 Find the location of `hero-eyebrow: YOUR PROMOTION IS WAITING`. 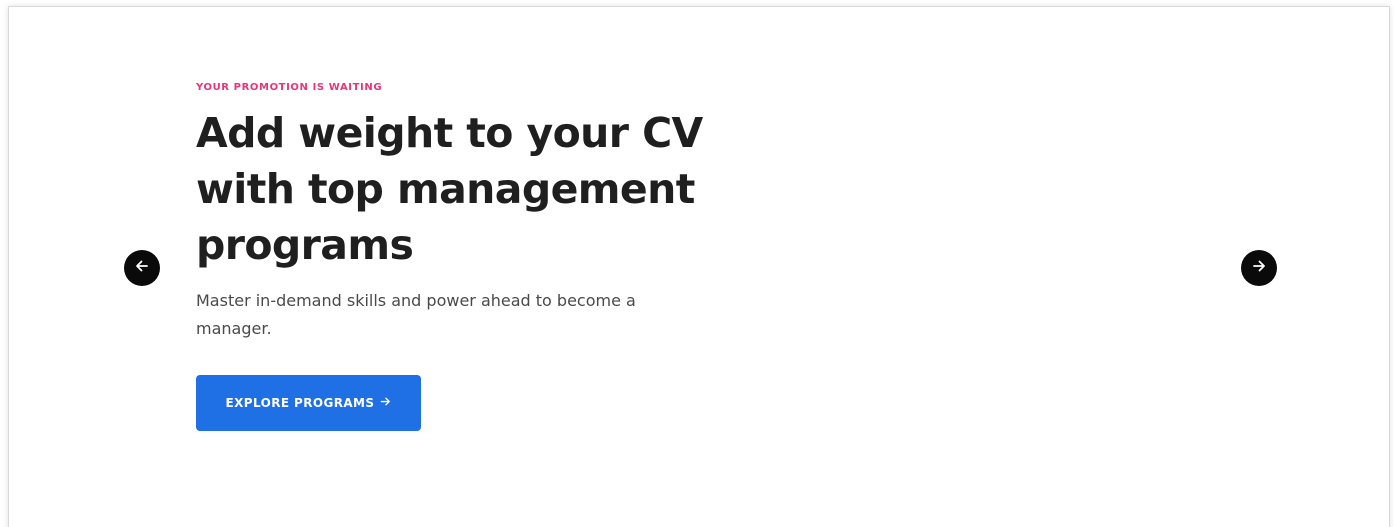

hero-eyebrow: YOUR PROMOTION IS WAITING is located at coordinates (289, 87).